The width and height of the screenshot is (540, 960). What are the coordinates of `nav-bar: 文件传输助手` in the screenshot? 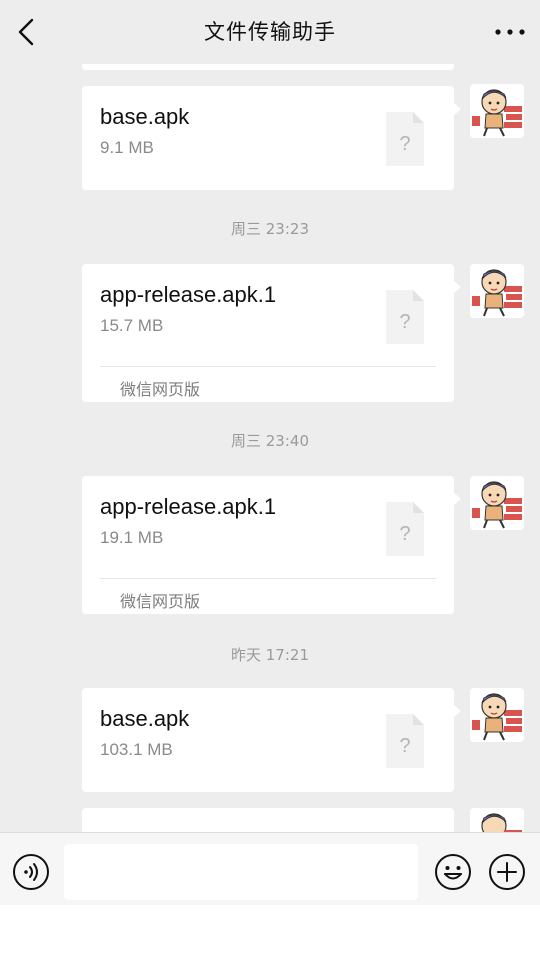 It's located at (270, 32).